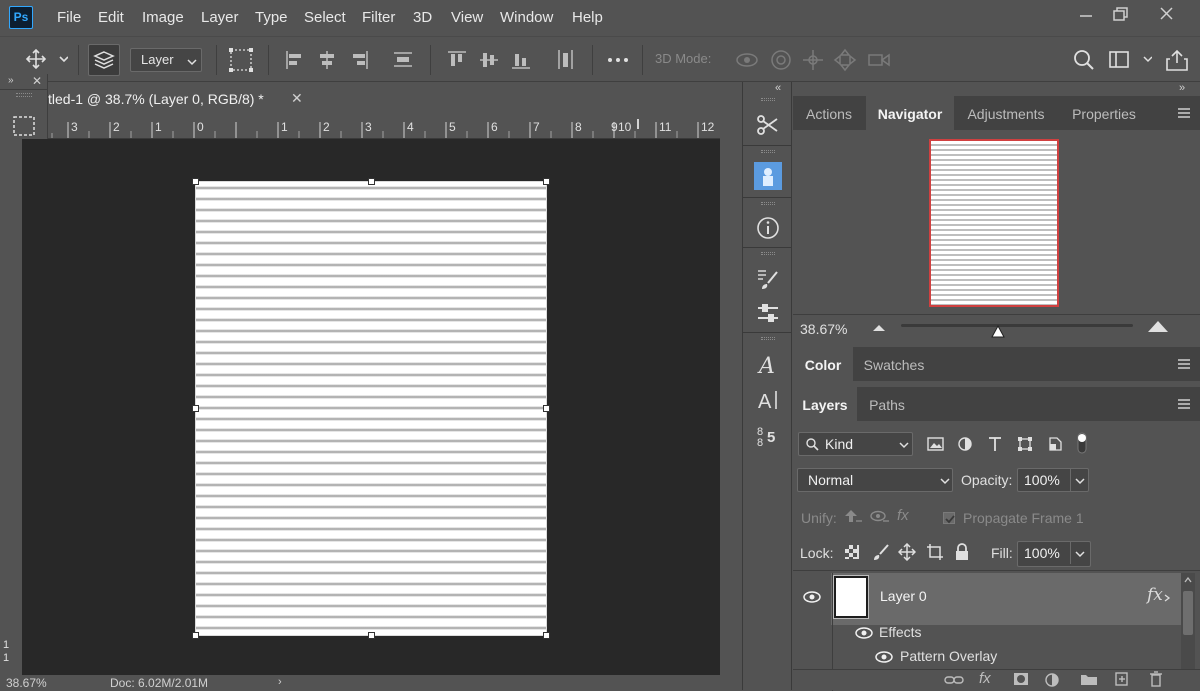 Image resolution: width=1200 pixels, height=691 pixels. I want to click on distribute-icon, so click(403, 60).